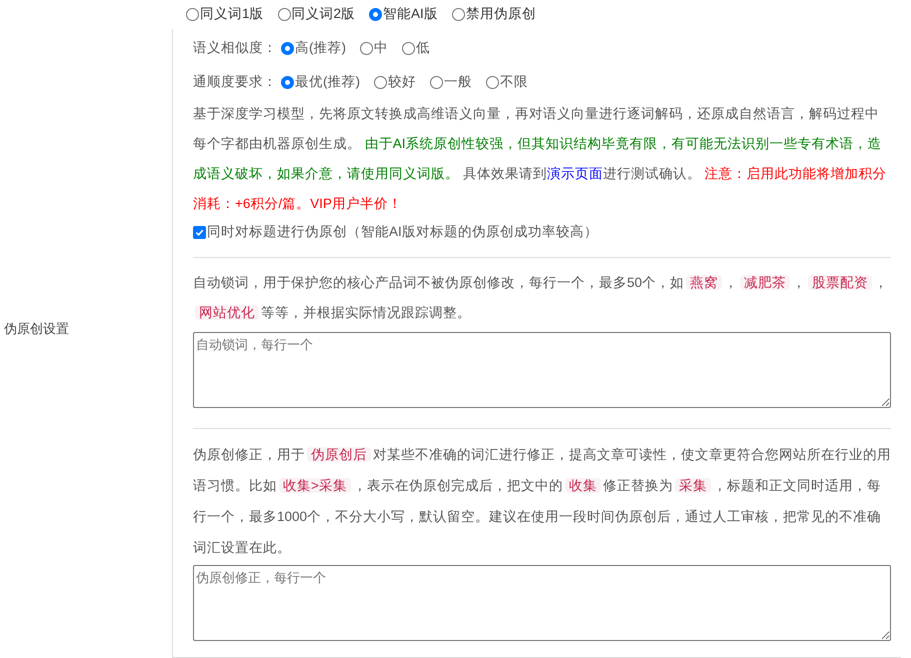 This screenshot has width=911, height=658. What do you see at coordinates (402, 82) in the screenshot?
I see `option-label: 较好` at bounding box center [402, 82].